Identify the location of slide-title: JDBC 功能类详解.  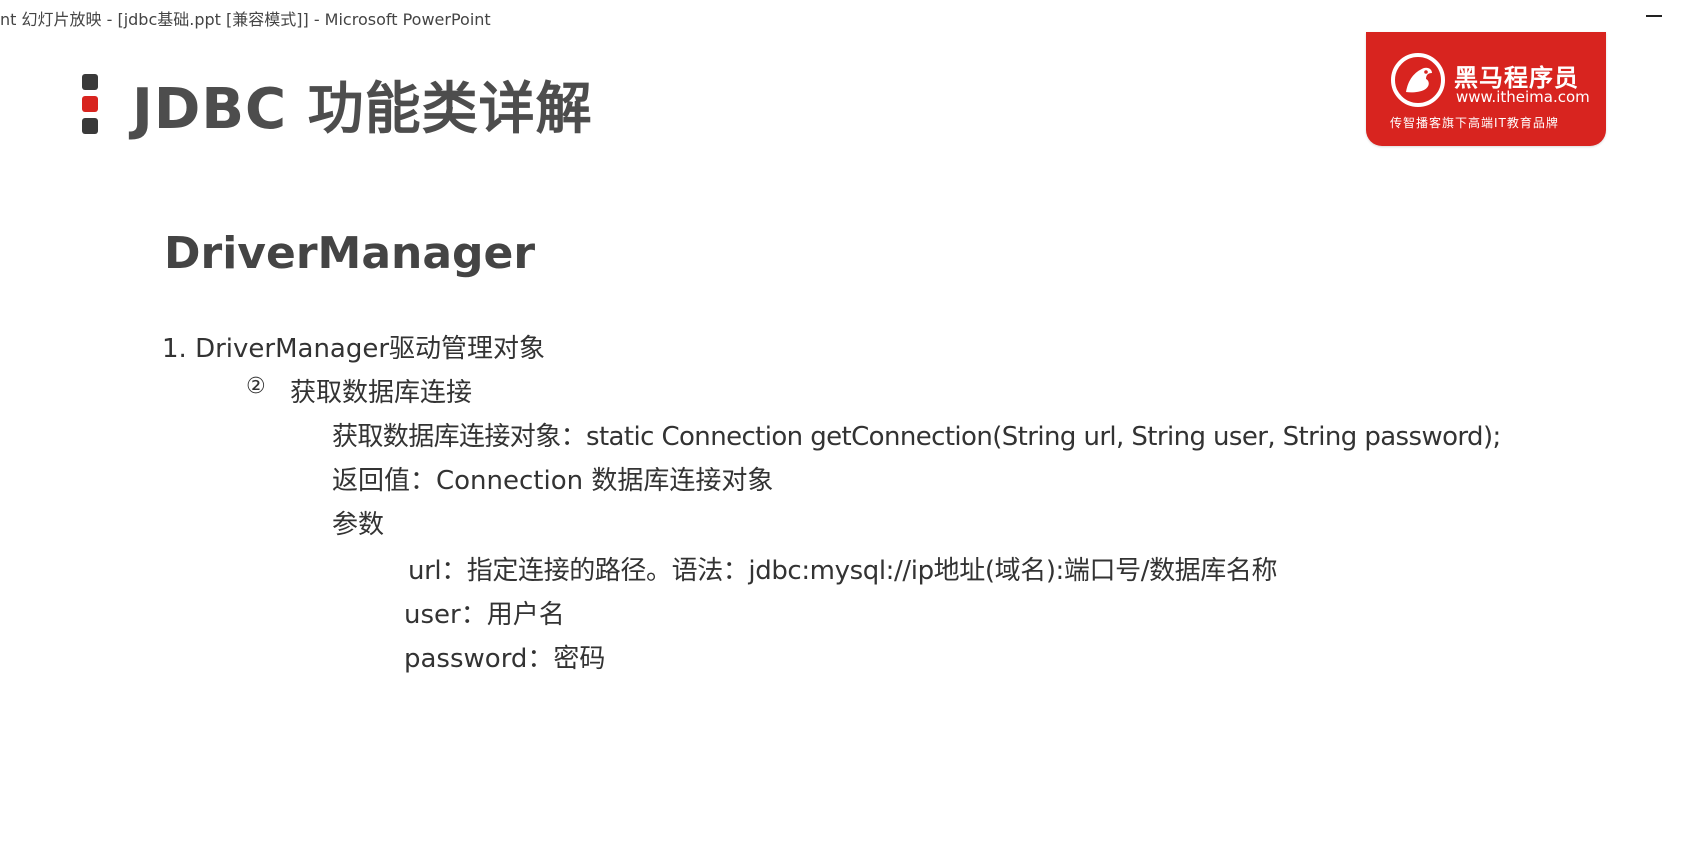
(362, 109).